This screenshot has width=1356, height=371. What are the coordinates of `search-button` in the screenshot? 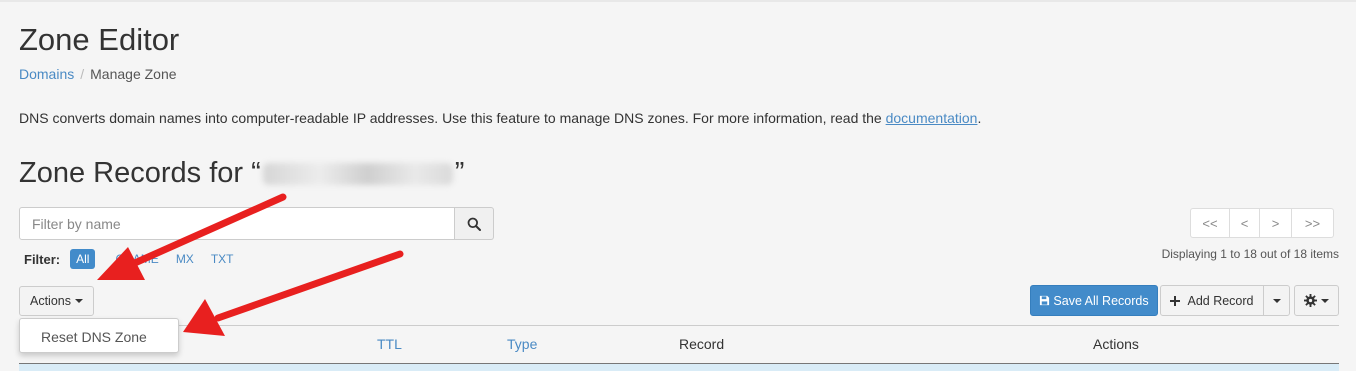 It's located at (474, 223).